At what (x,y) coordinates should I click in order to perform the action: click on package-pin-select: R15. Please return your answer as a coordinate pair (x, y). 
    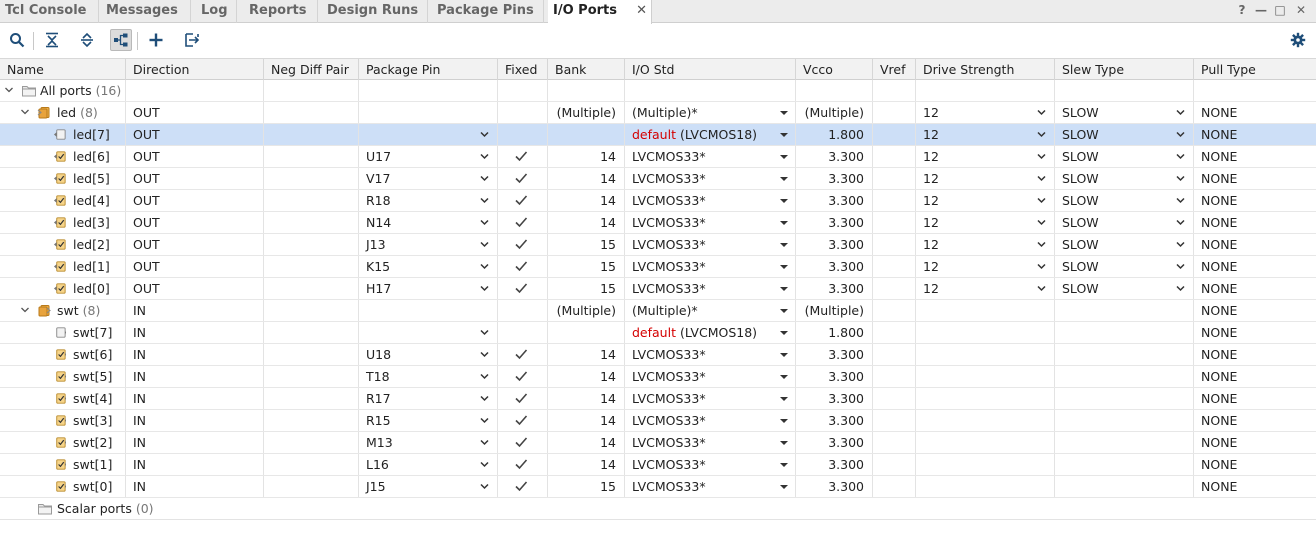
    Looking at the image, I should click on (428, 420).